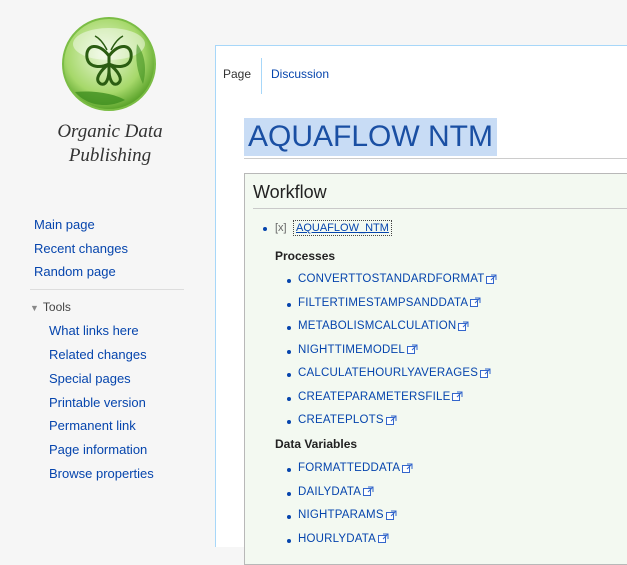  Describe the element at coordinates (300, 74) in the screenshot. I see `tab-discussion: Discussion` at that location.